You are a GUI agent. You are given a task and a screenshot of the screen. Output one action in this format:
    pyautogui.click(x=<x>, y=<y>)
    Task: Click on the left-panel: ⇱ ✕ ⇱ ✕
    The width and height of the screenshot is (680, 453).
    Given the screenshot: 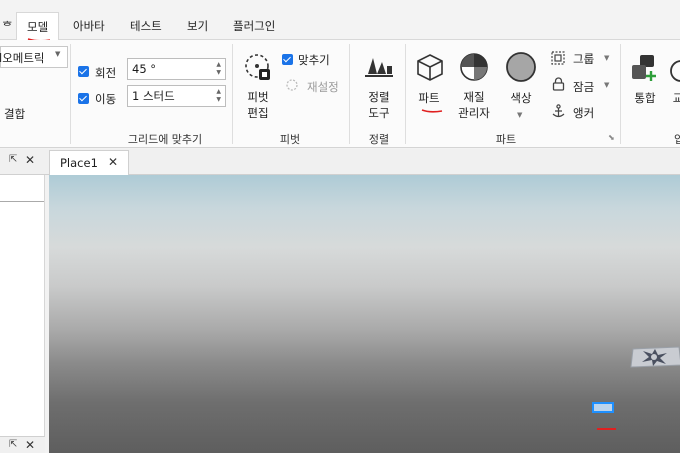 What is the action you would take?
    pyautogui.click(x=22, y=301)
    